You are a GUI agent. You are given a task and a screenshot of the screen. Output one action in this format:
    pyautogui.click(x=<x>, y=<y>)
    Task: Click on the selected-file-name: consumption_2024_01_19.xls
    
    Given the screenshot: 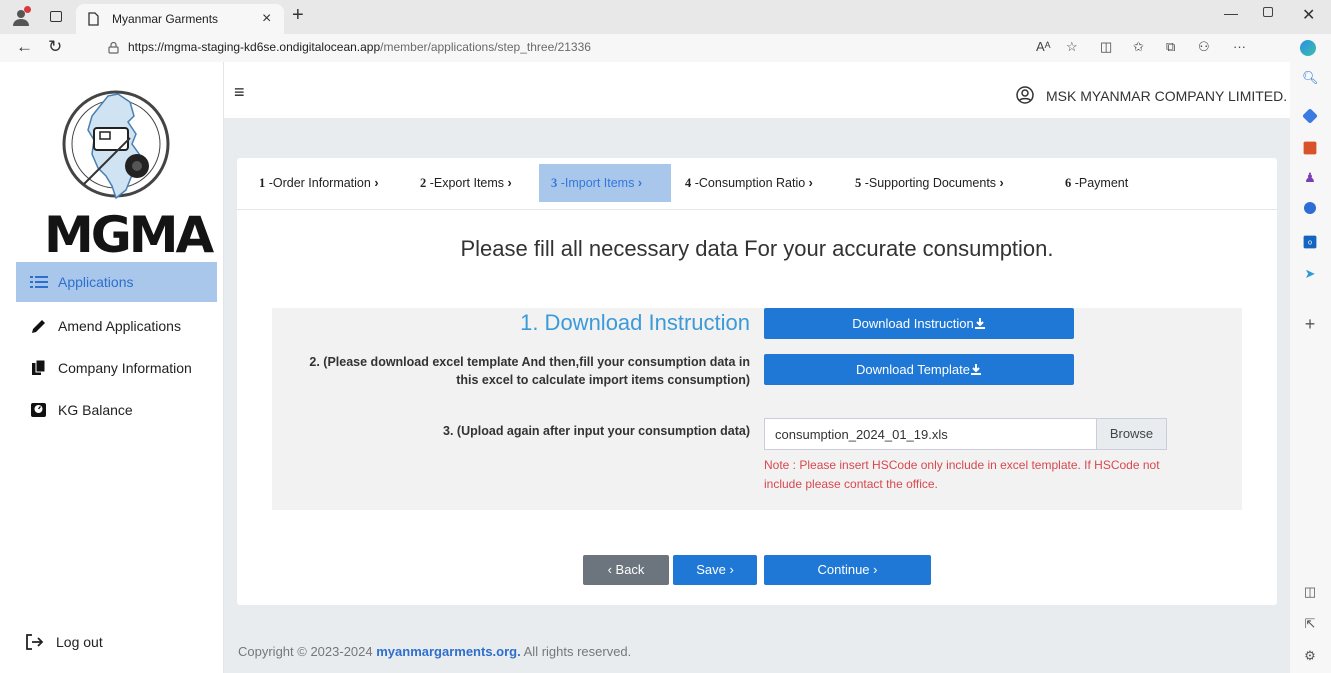 What is the action you would take?
    pyautogui.click(x=861, y=434)
    